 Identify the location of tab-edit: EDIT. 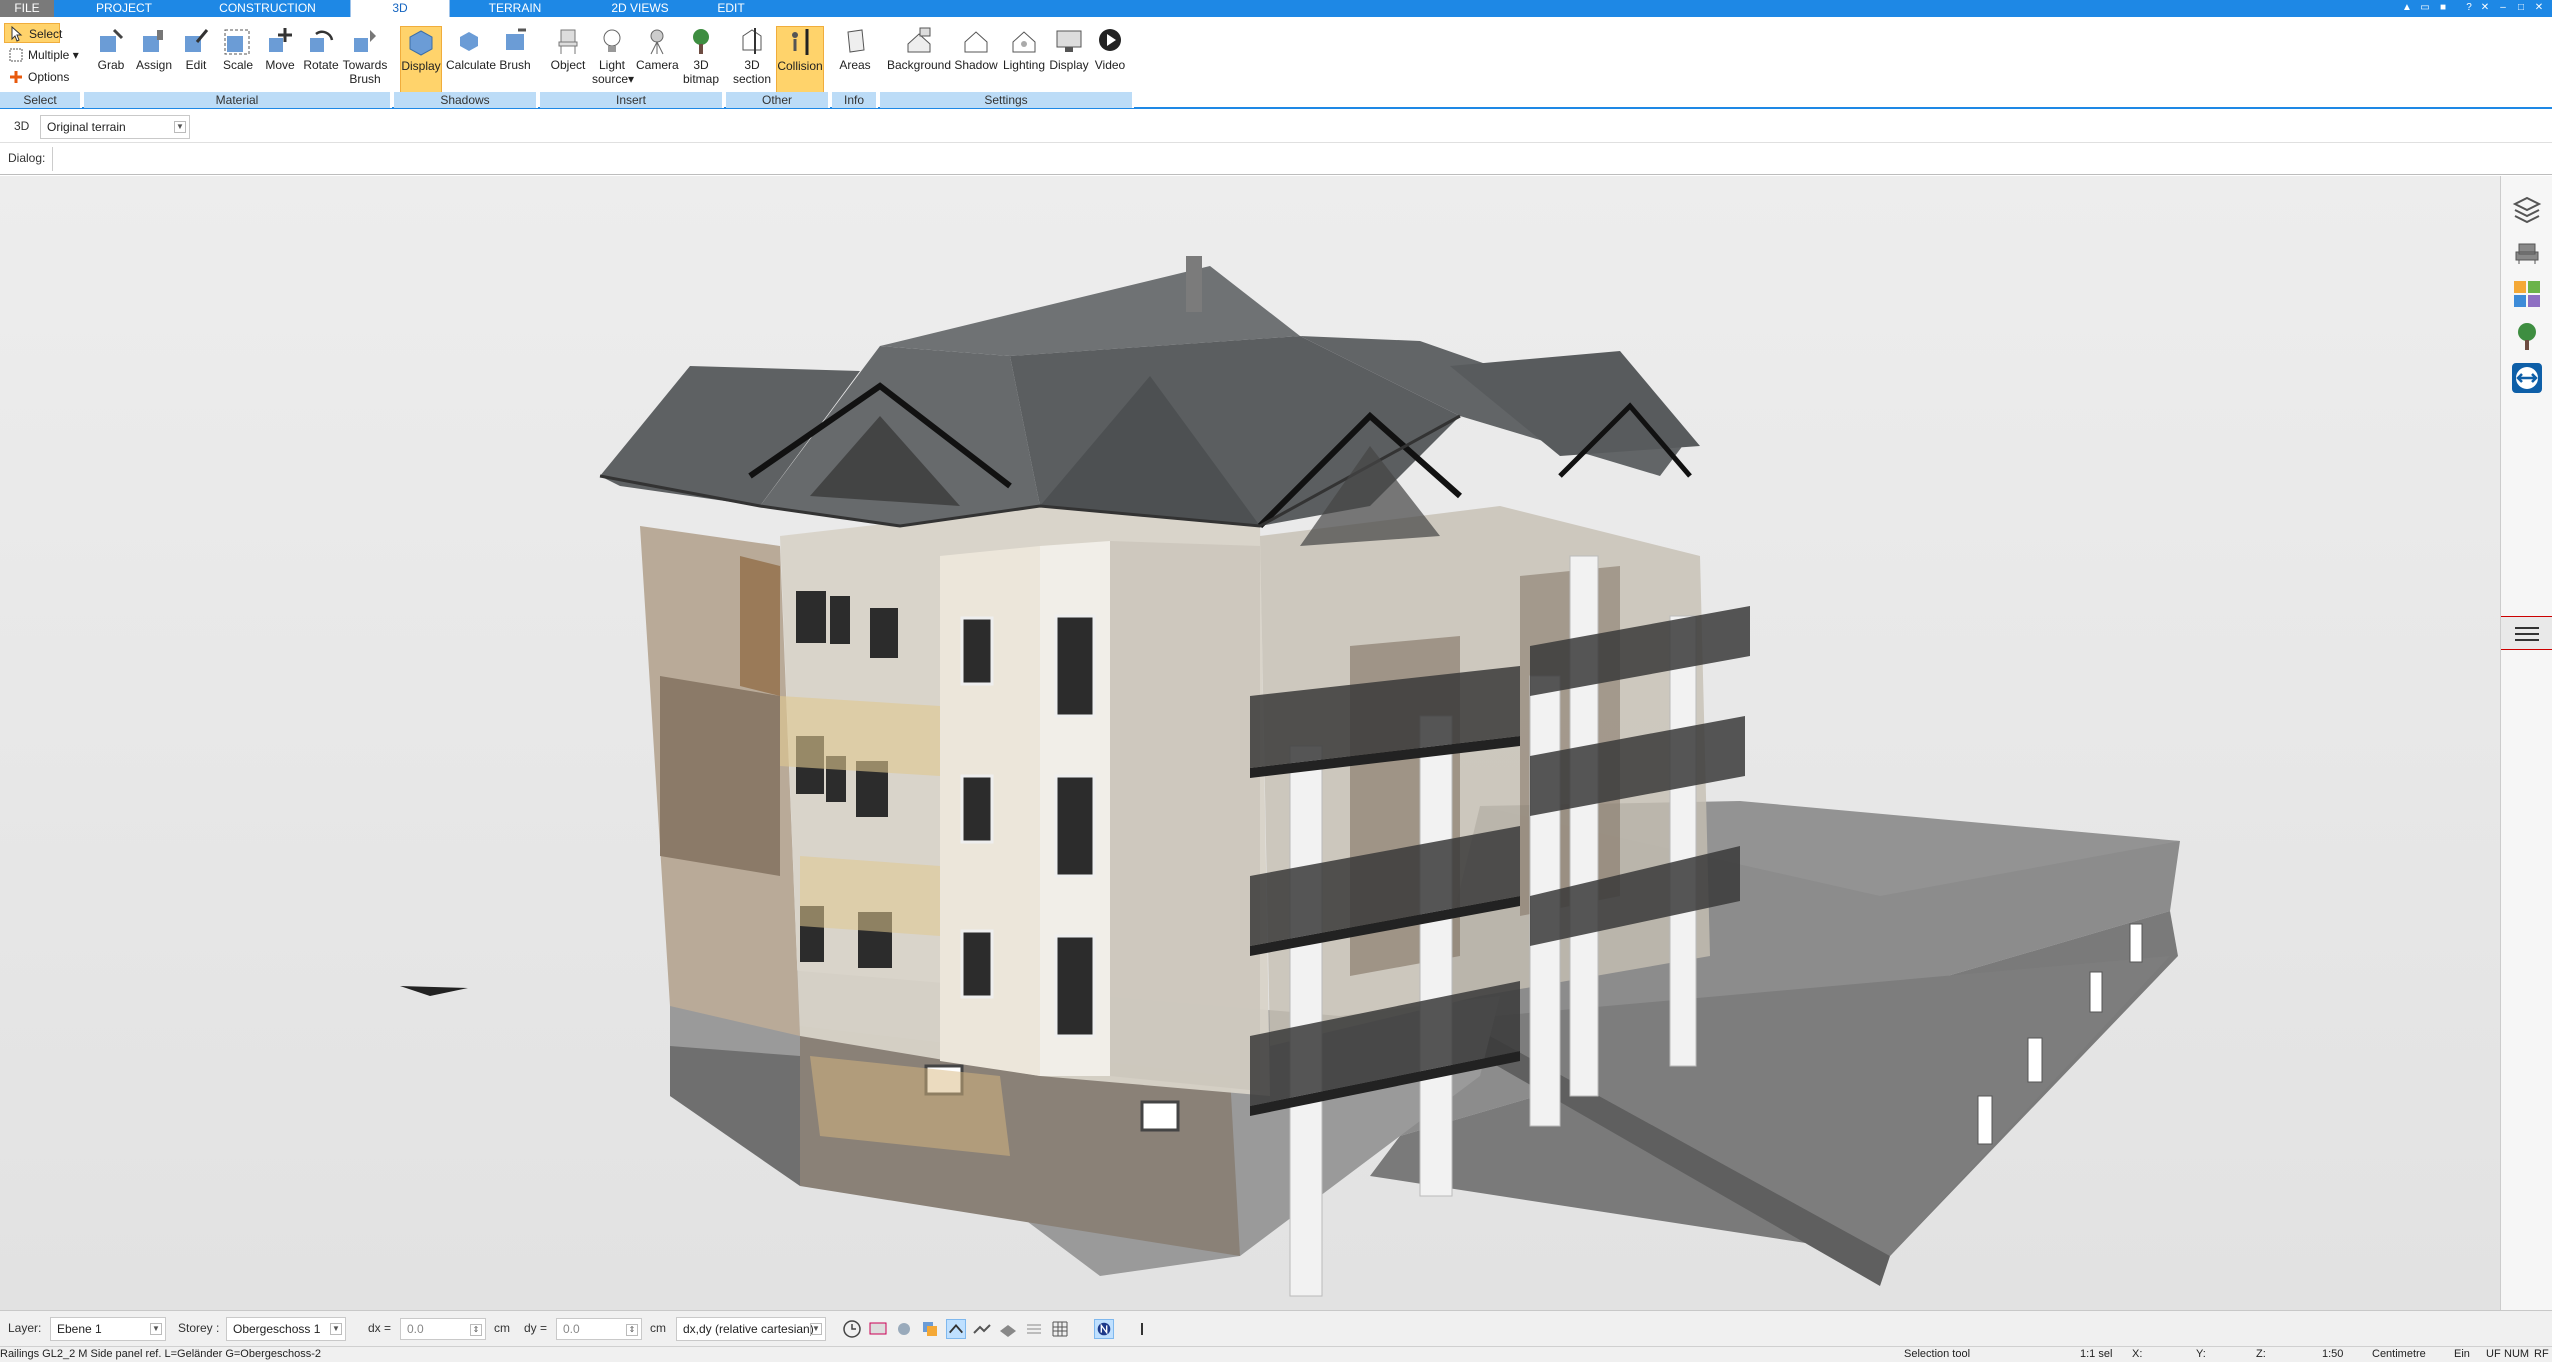
(731, 8).